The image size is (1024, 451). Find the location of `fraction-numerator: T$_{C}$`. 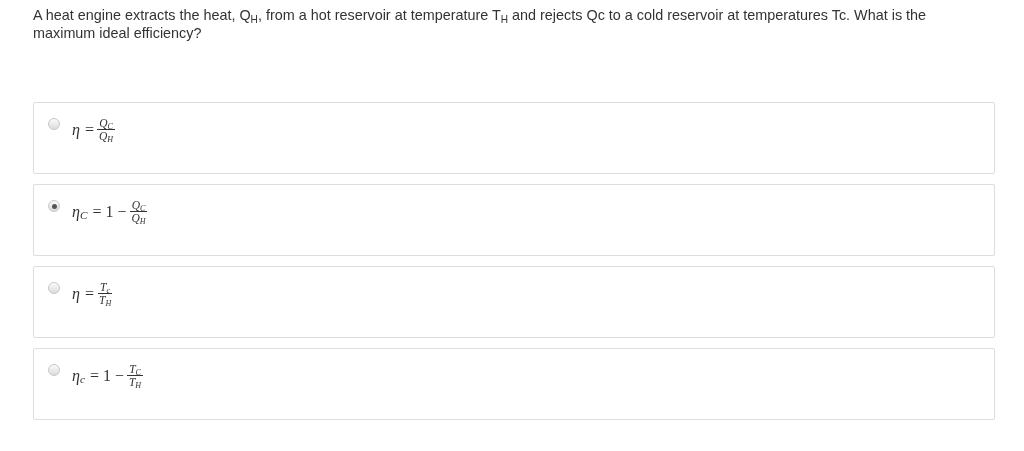

fraction-numerator: T$_{C}$ is located at coordinates (135, 369).